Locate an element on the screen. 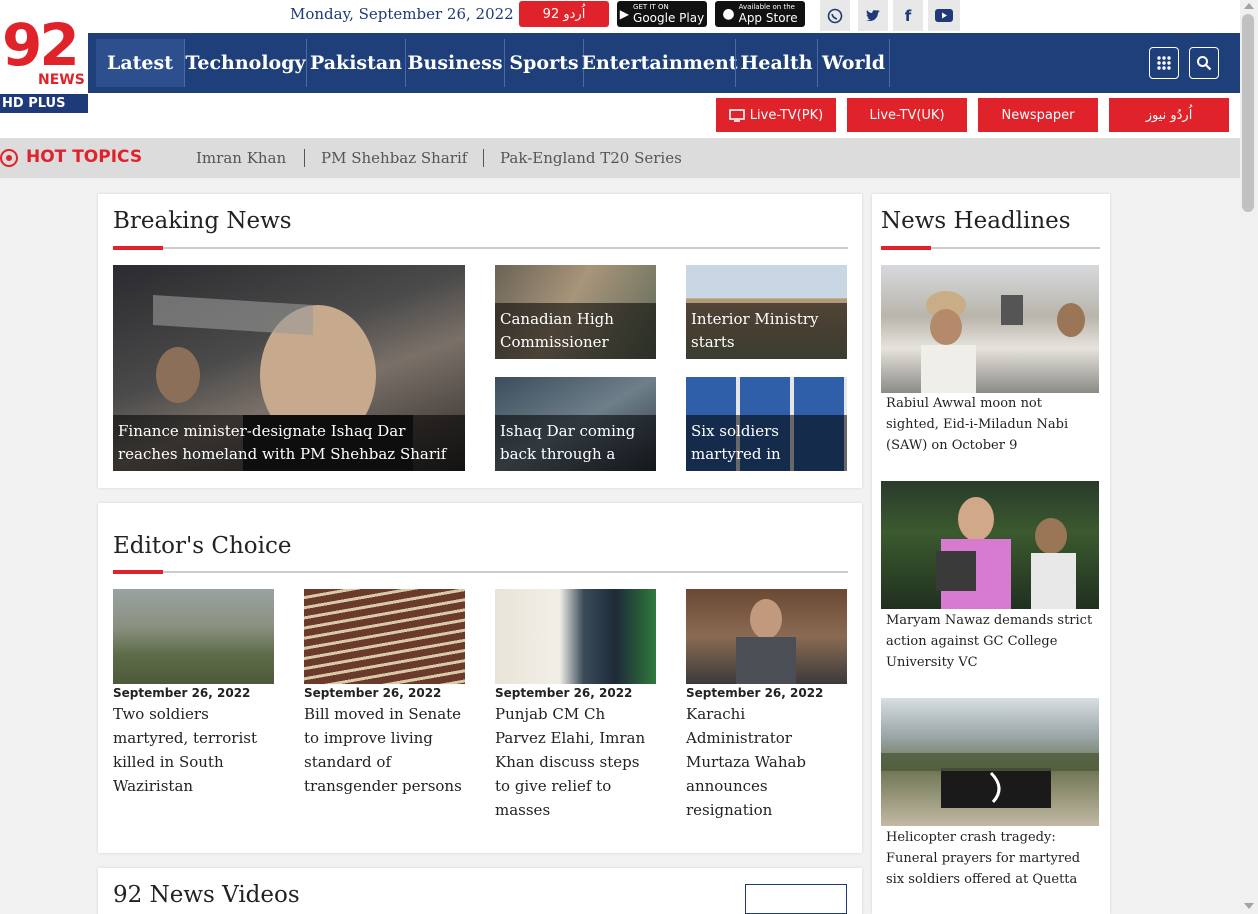 The width and height of the screenshot is (1258, 914). urdu-site-link: اُردو 92 is located at coordinates (564, 14).